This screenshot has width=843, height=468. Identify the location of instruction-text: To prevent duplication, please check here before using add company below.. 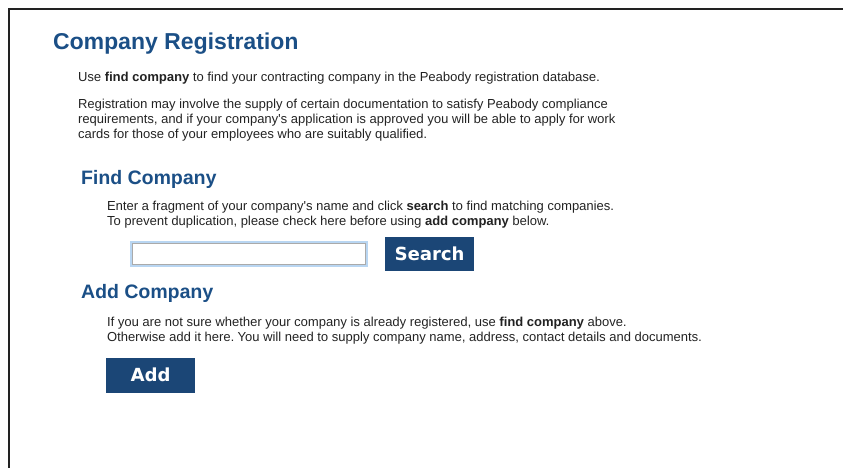
(328, 220).